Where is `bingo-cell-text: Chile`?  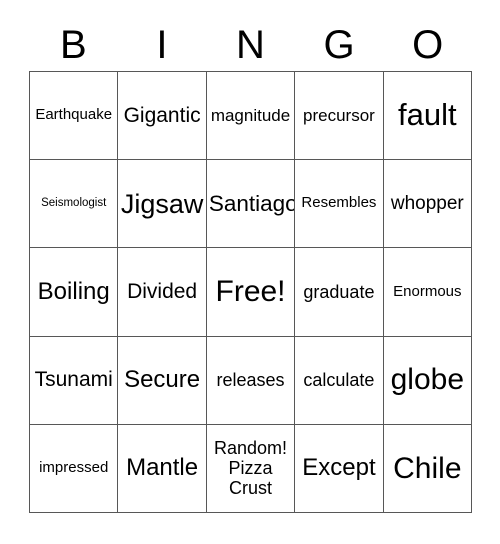
bingo-cell-text: Chile is located at coordinates (427, 468).